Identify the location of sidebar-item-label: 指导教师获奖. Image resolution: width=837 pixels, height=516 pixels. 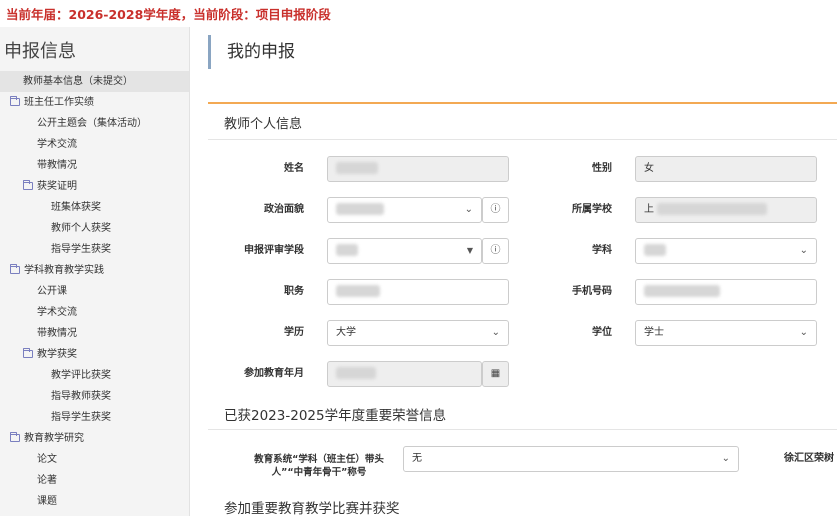
(81, 396).